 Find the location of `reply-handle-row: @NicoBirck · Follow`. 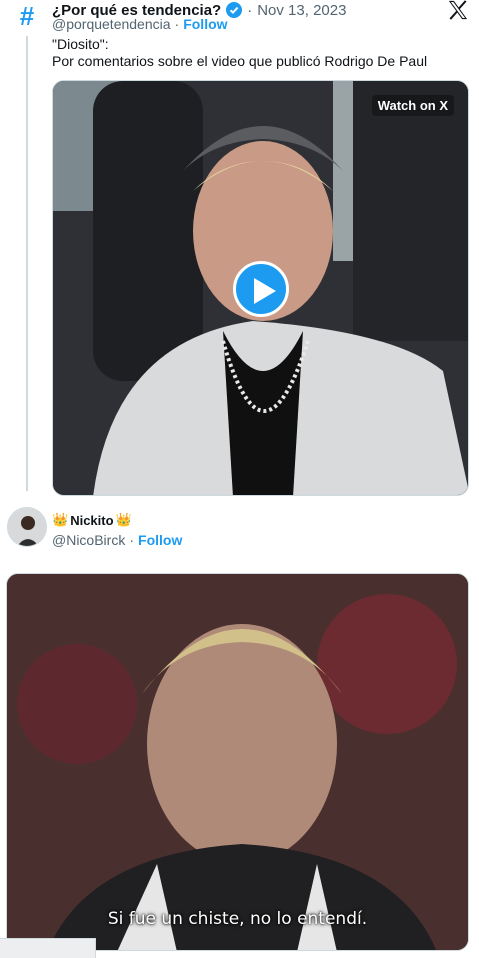

reply-handle-row: @NicoBirck · Follow is located at coordinates (117, 540).